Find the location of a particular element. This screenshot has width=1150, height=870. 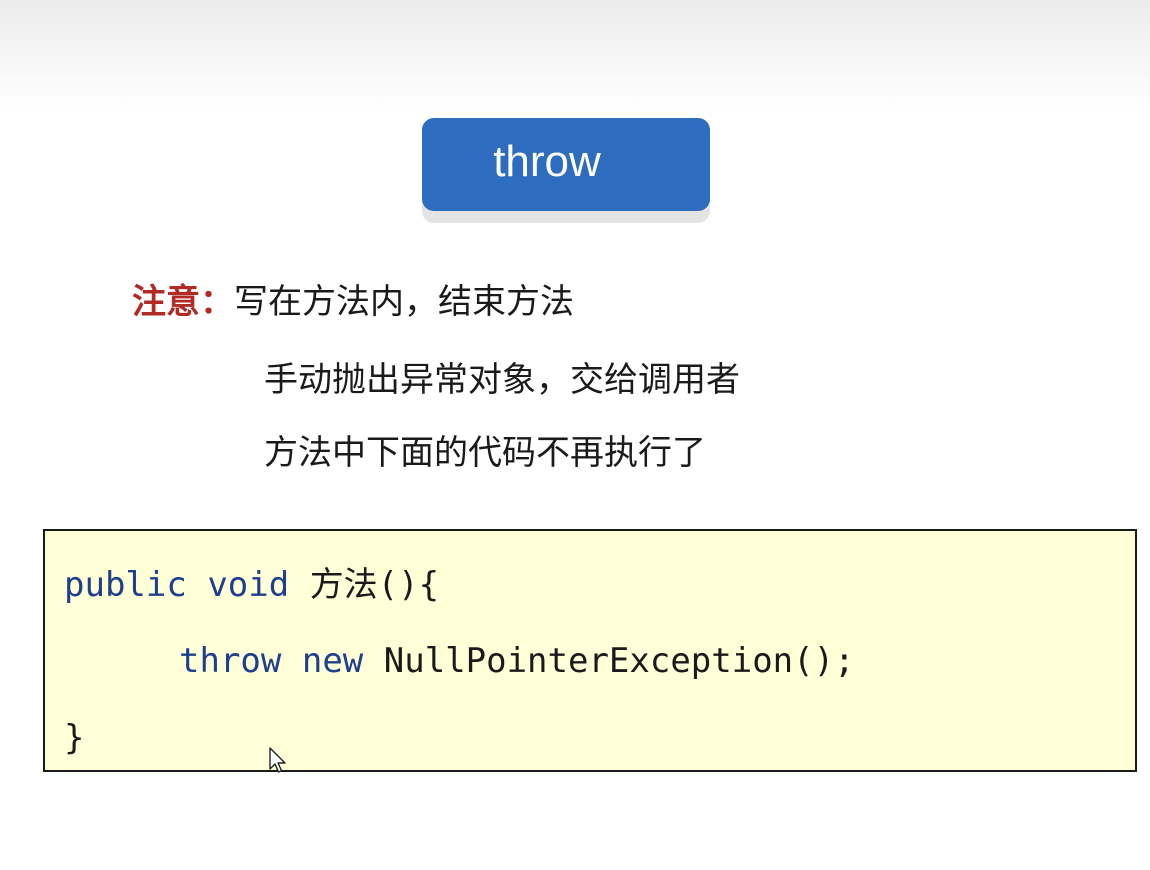

mouse-pointer-icon is located at coordinates (277, 760).